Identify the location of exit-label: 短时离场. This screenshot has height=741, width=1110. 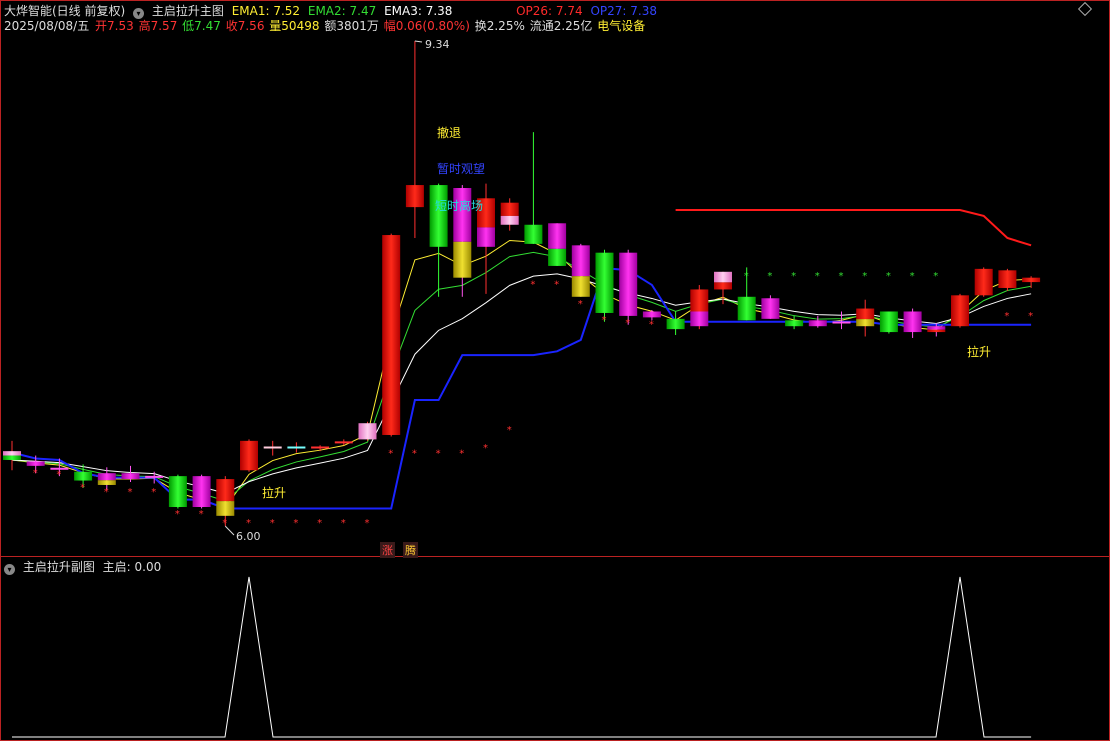
(459, 205).